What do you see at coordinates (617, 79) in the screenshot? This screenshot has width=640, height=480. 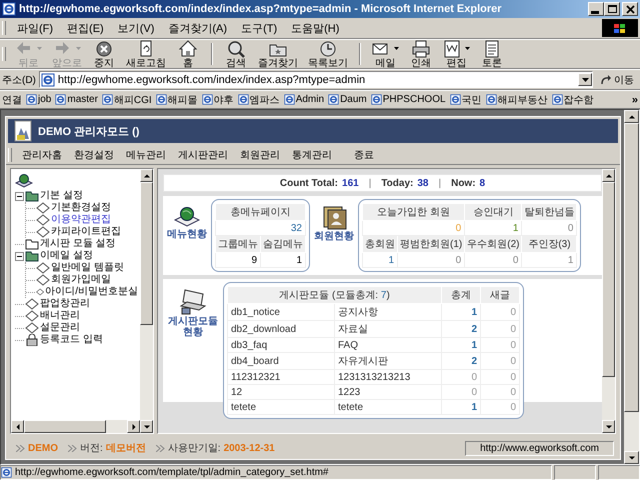 I see `go-button: 이동` at bounding box center [617, 79].